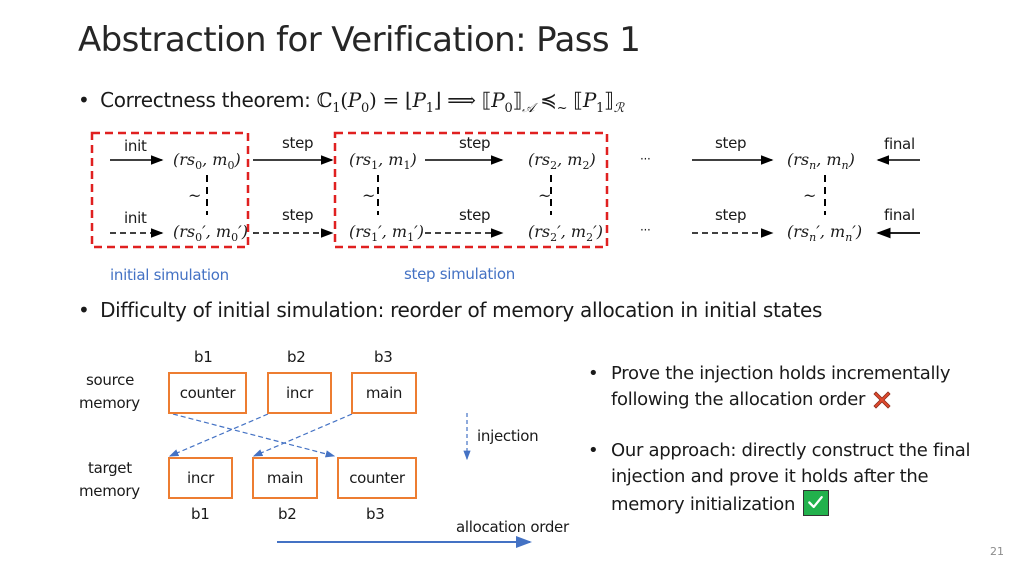  Describe the element at coordinates (770, 476) in the screenshot. I see `approach-line: injection and prove it holds after the` at that location.